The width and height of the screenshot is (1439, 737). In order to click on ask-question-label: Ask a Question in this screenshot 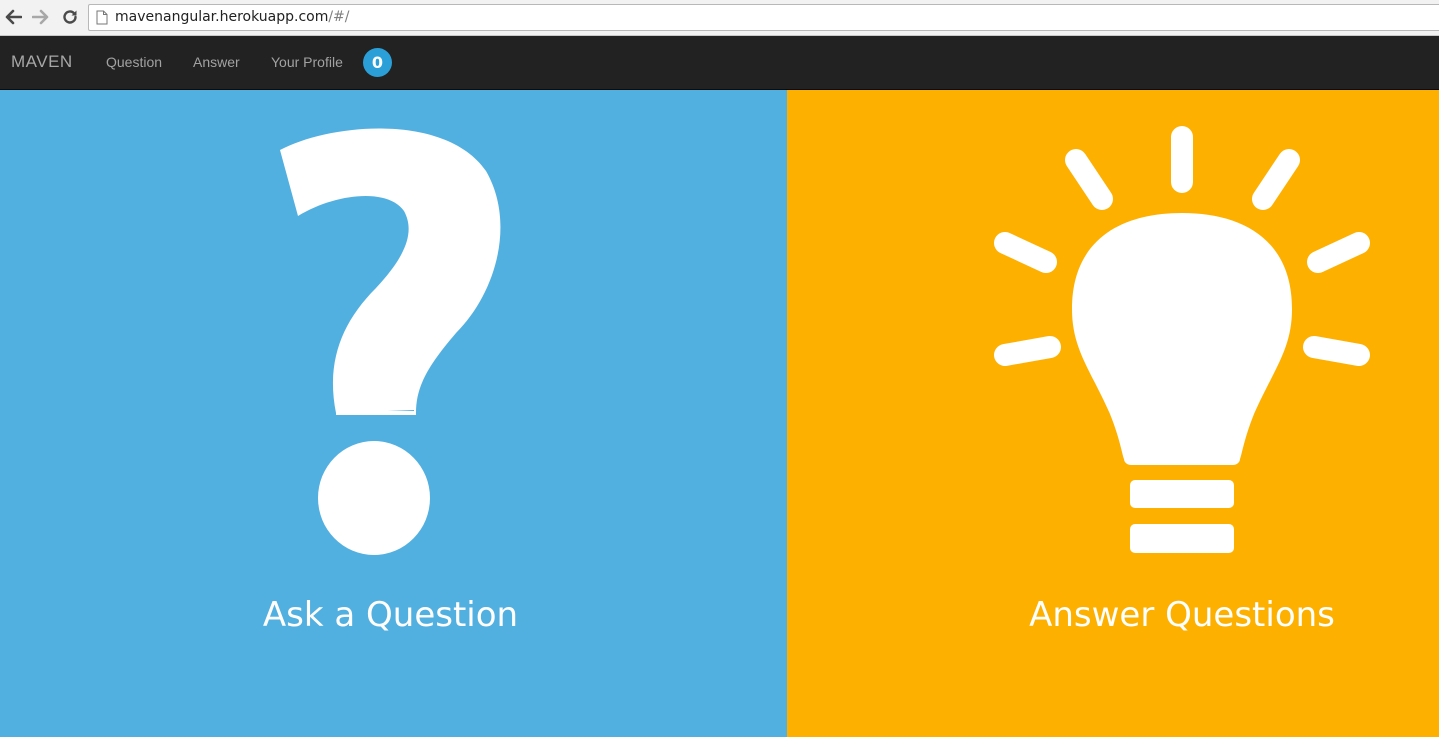, I will do `click(390, 615)`.